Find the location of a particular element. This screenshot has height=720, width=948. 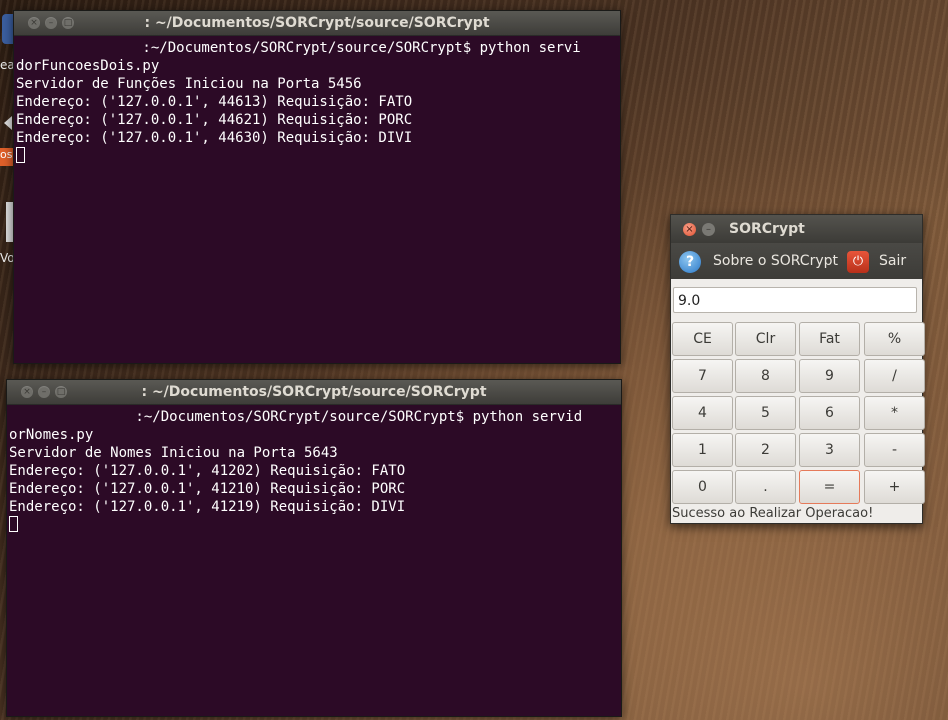

close-icon: × is located at coordinates (689, 229).